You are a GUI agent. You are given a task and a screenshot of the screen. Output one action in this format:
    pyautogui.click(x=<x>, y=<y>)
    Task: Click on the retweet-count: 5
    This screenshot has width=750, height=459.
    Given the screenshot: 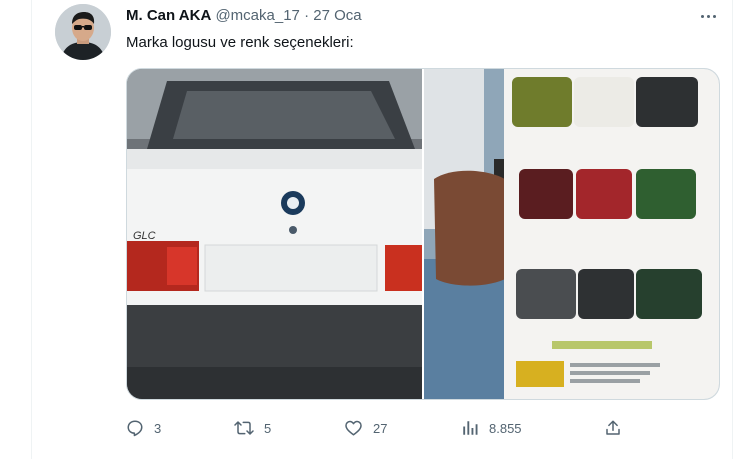 What is the action you would take?
    pyautogui.click(x=268, y=428)
    